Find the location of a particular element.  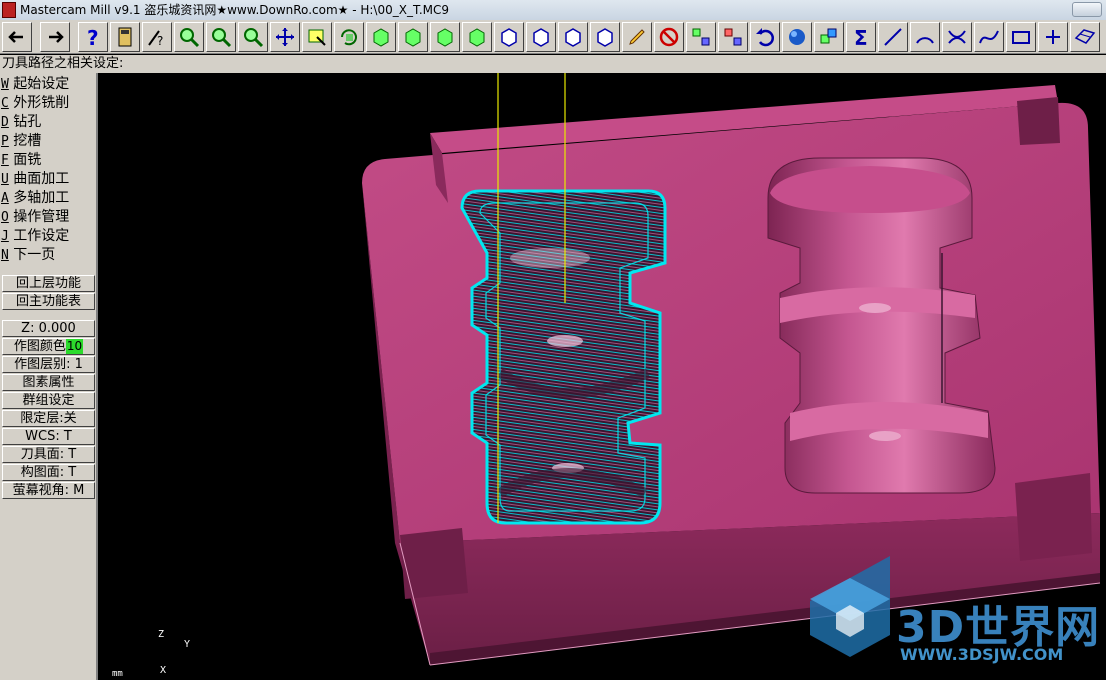

select-button is located at coordinates (317, 37).